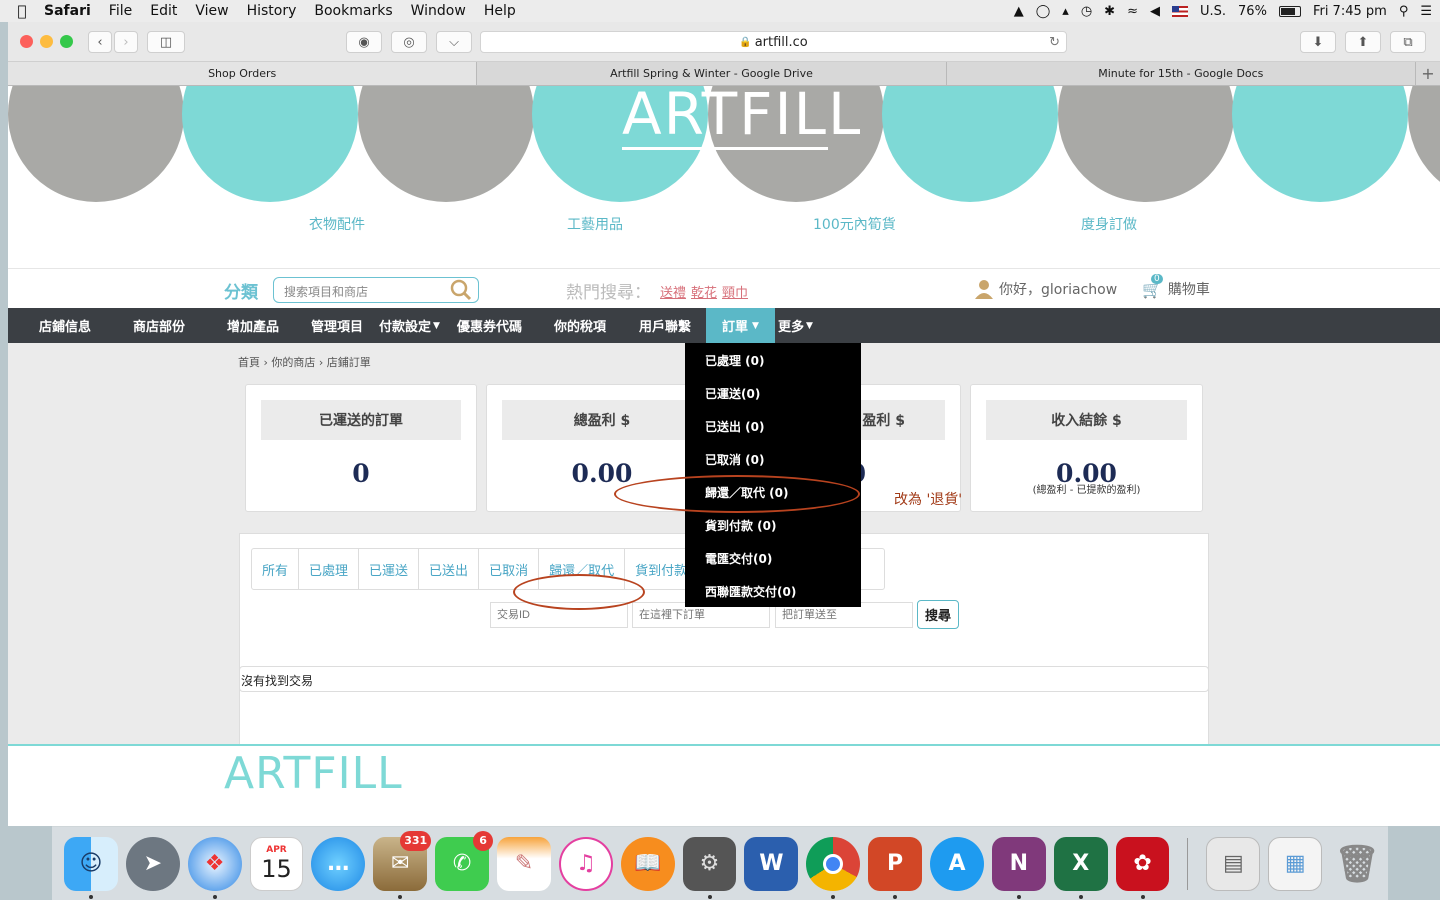  Describe the element at coordinates (740, 325) in the screenshot. I see `nav-orders: 訂單 ▼` at that location.